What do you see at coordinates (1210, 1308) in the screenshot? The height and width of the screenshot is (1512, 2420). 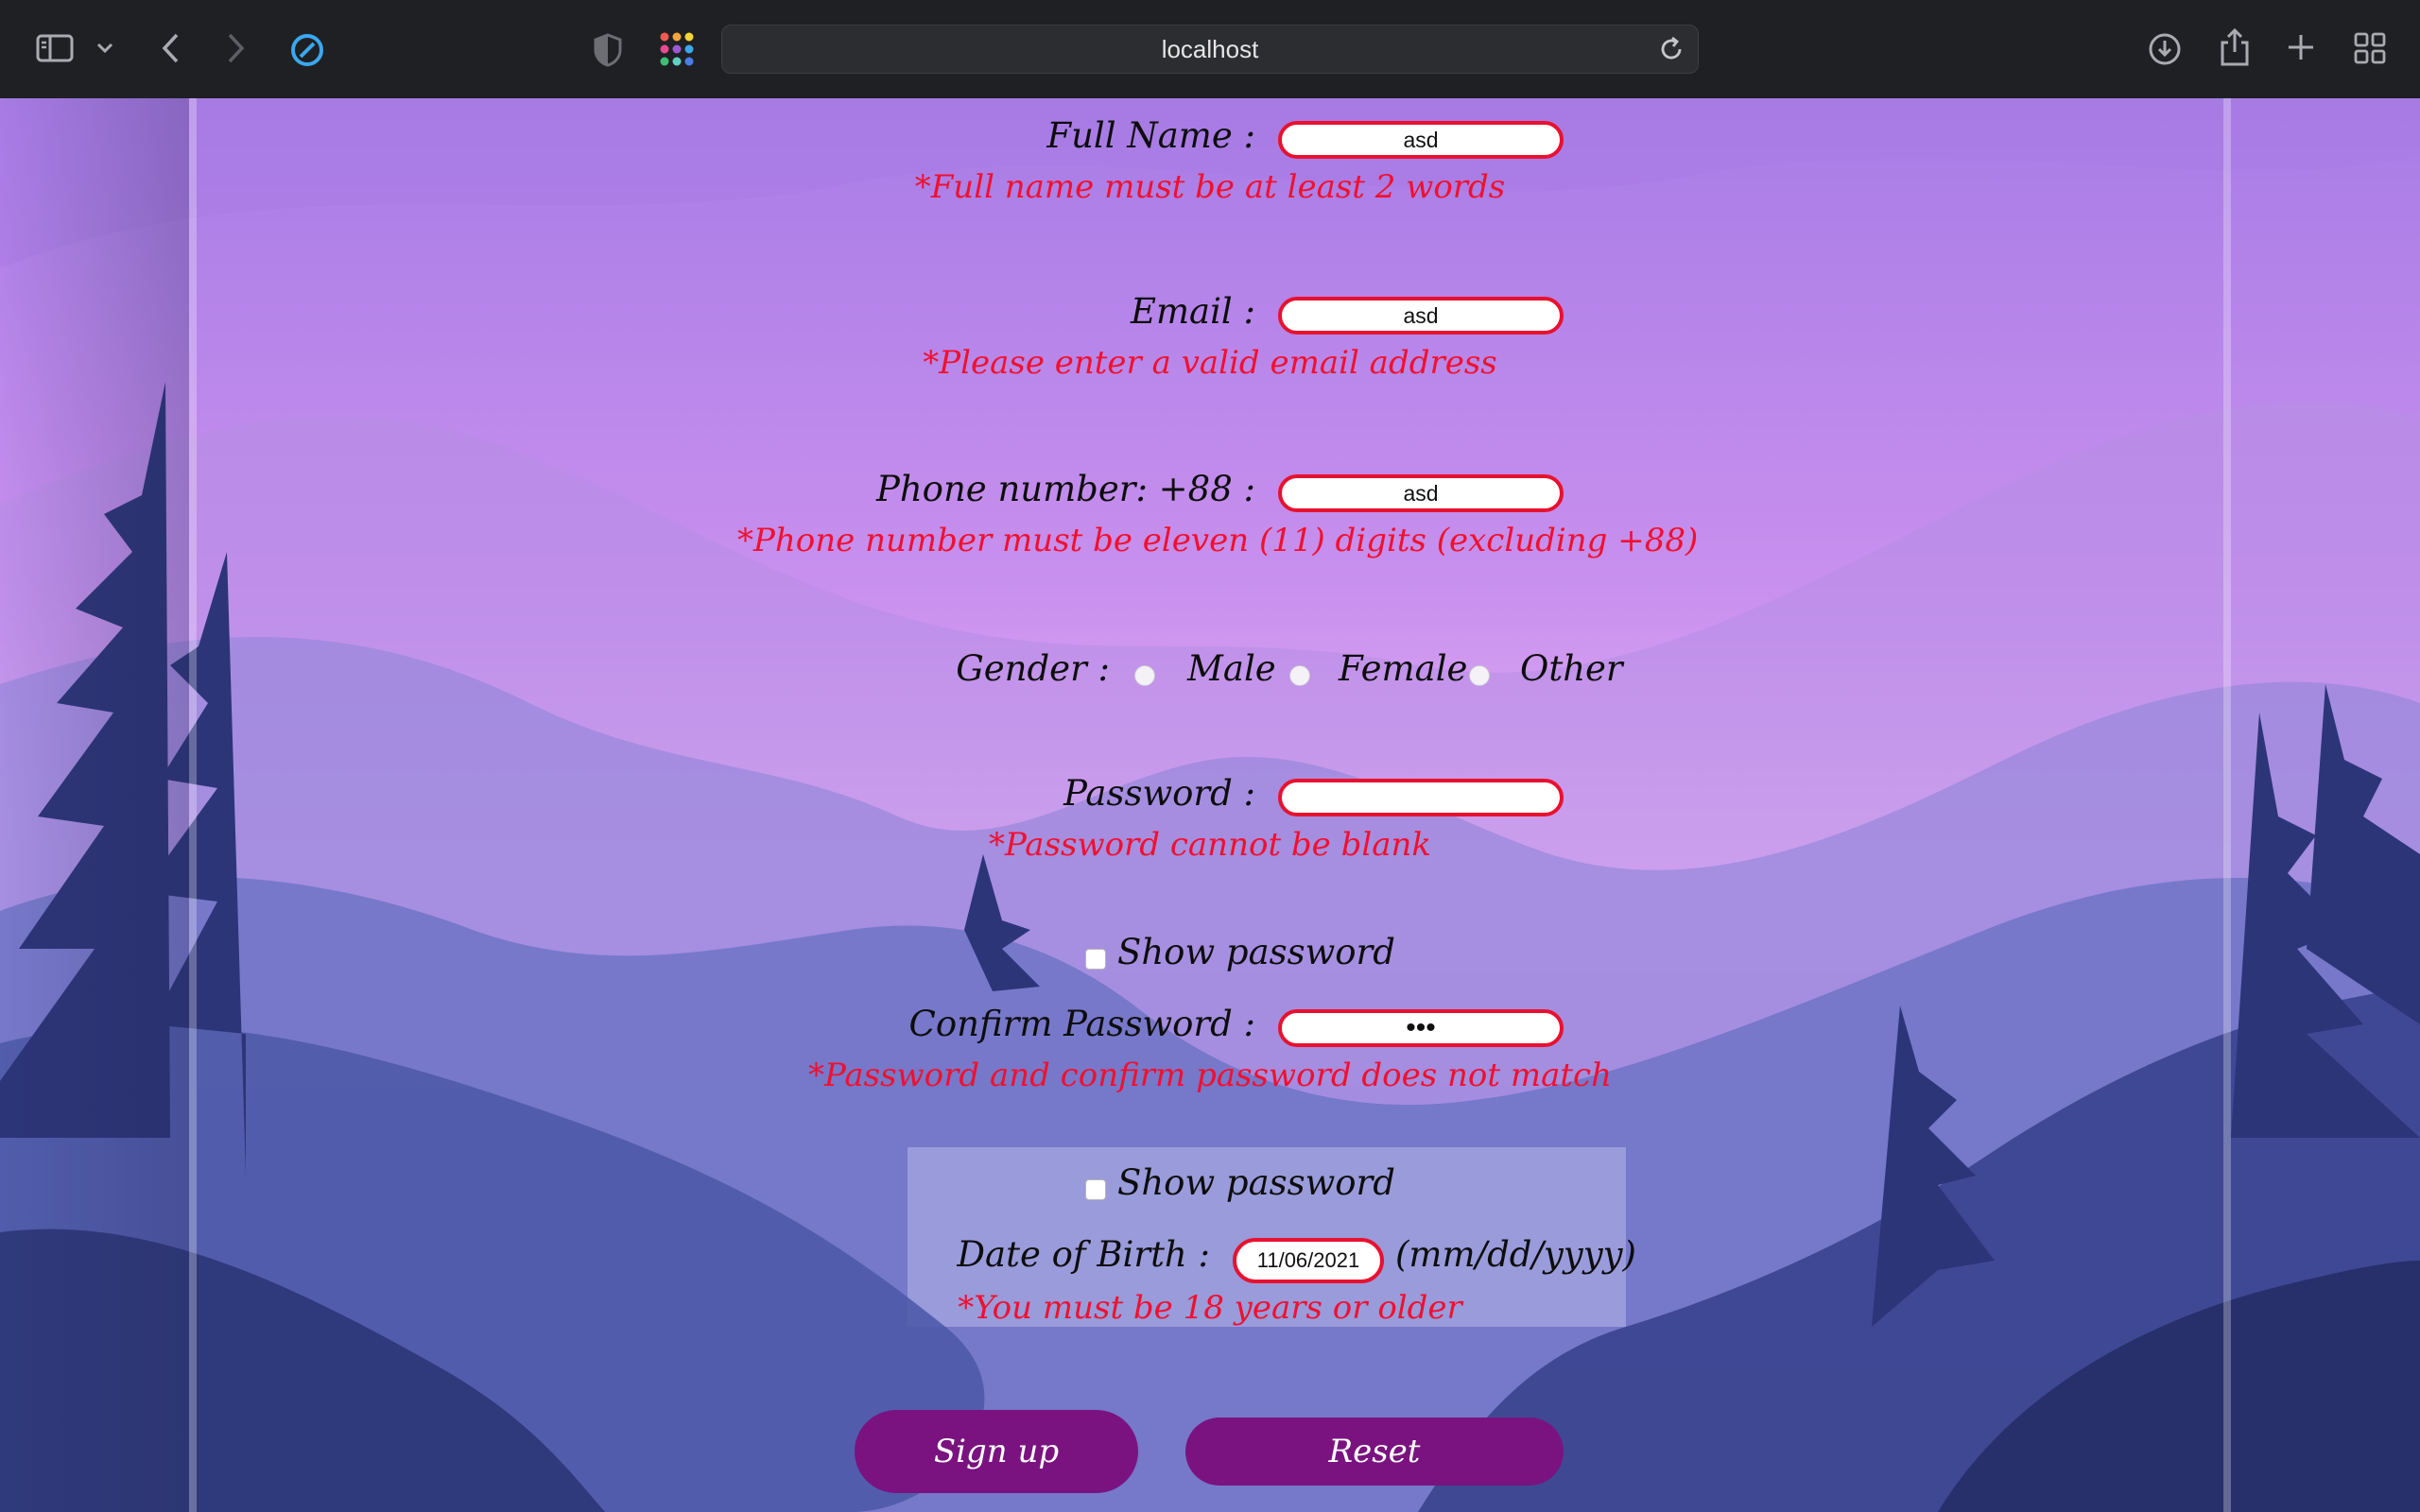 I see `dob-error: *You must be 18 years or older` at bounding box center [1210, 1308].